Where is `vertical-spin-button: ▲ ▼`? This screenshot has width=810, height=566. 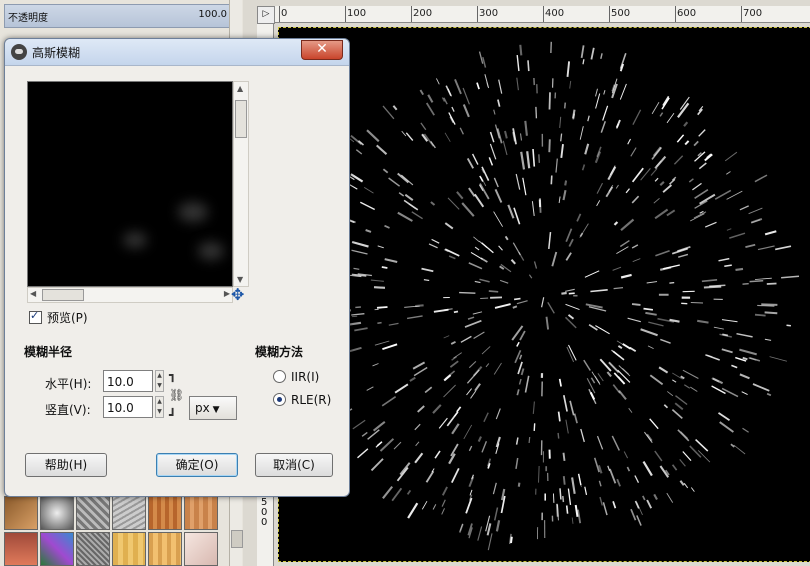
vertical-spin-button: ▲ ▼ is located at coordinates (159, 407).